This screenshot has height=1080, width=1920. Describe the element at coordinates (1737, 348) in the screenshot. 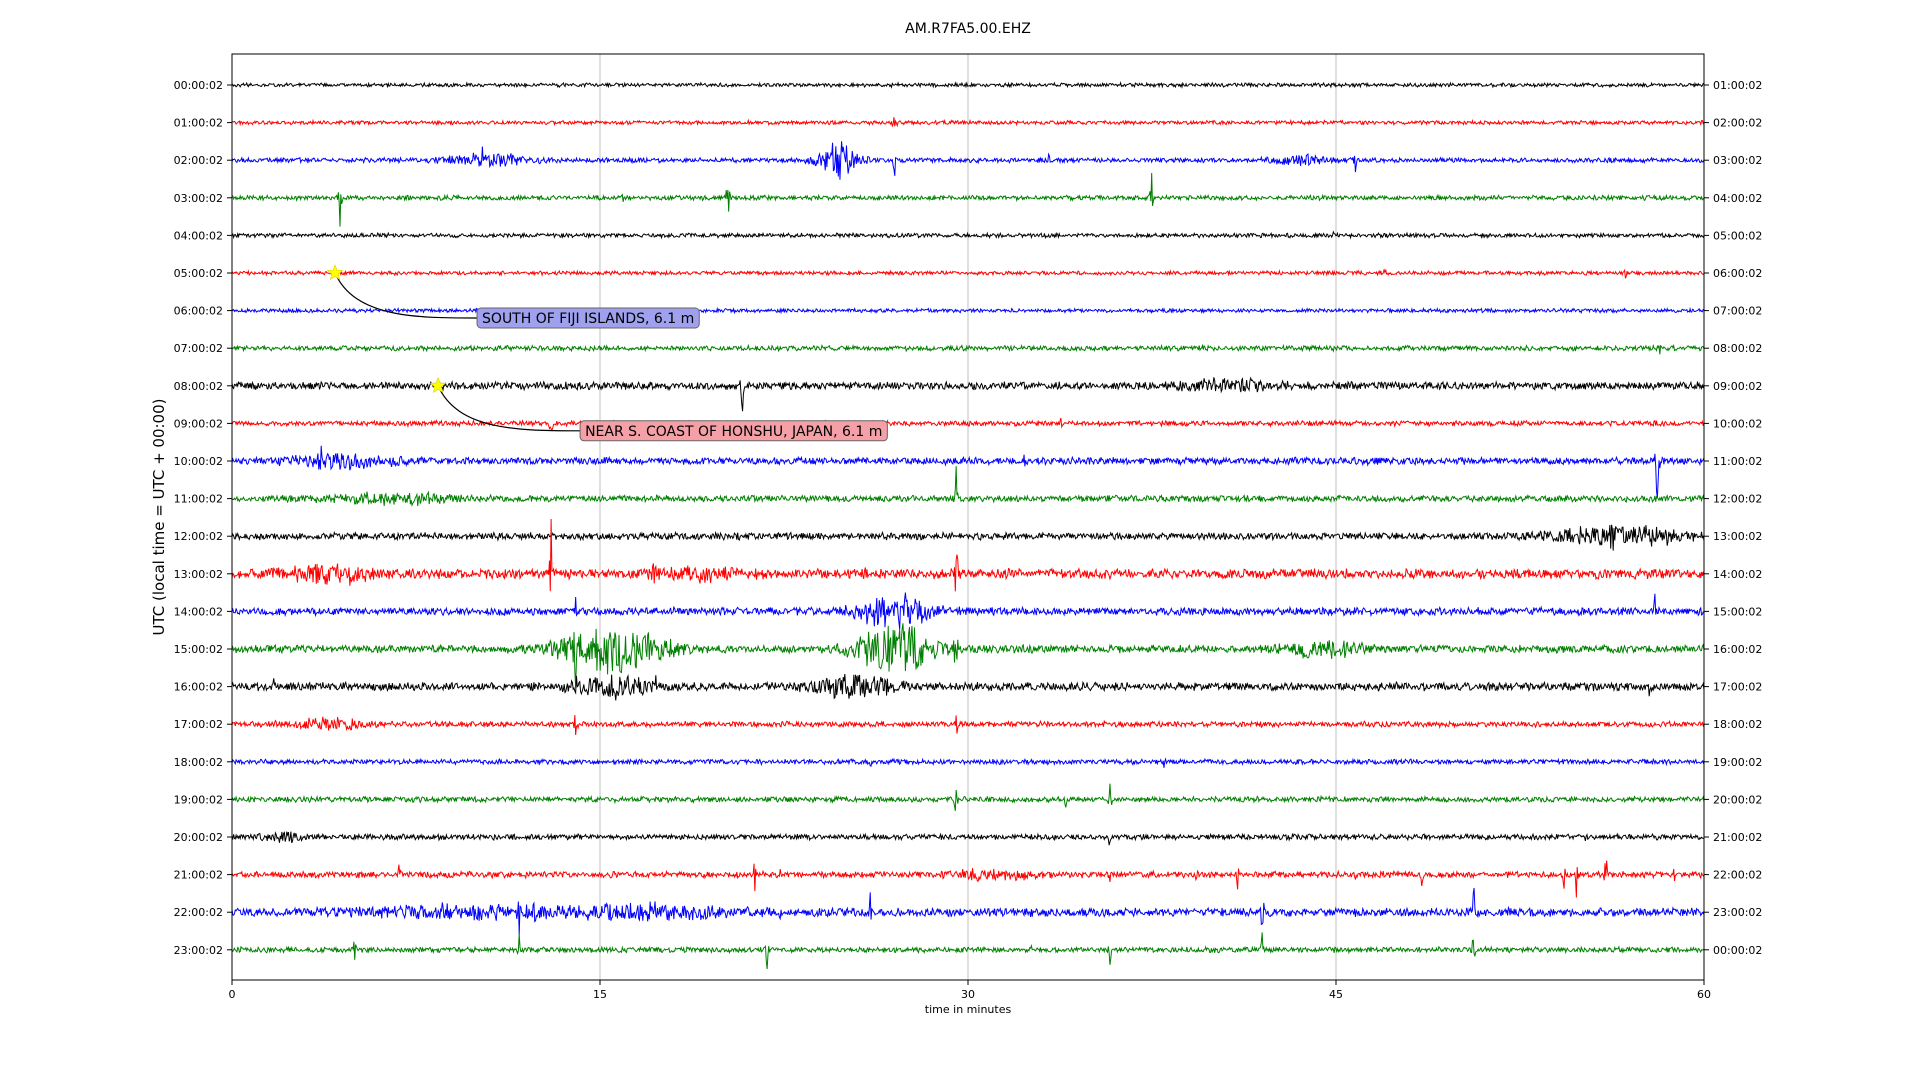

I see `y-tick-label-right: 08:00:02` at that location.